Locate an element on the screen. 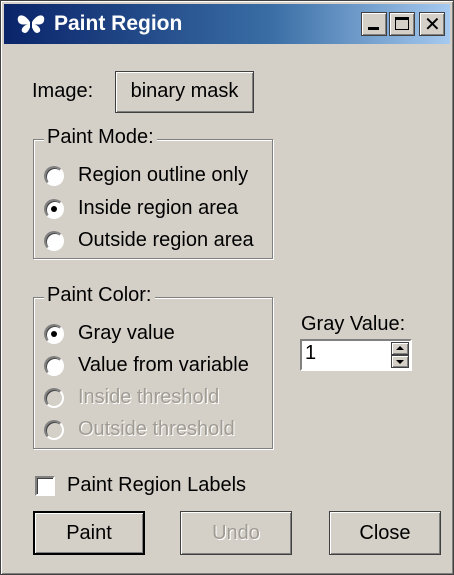 The image size is (454, 575). arrow-up-icon is located at coordinates (400, 348).